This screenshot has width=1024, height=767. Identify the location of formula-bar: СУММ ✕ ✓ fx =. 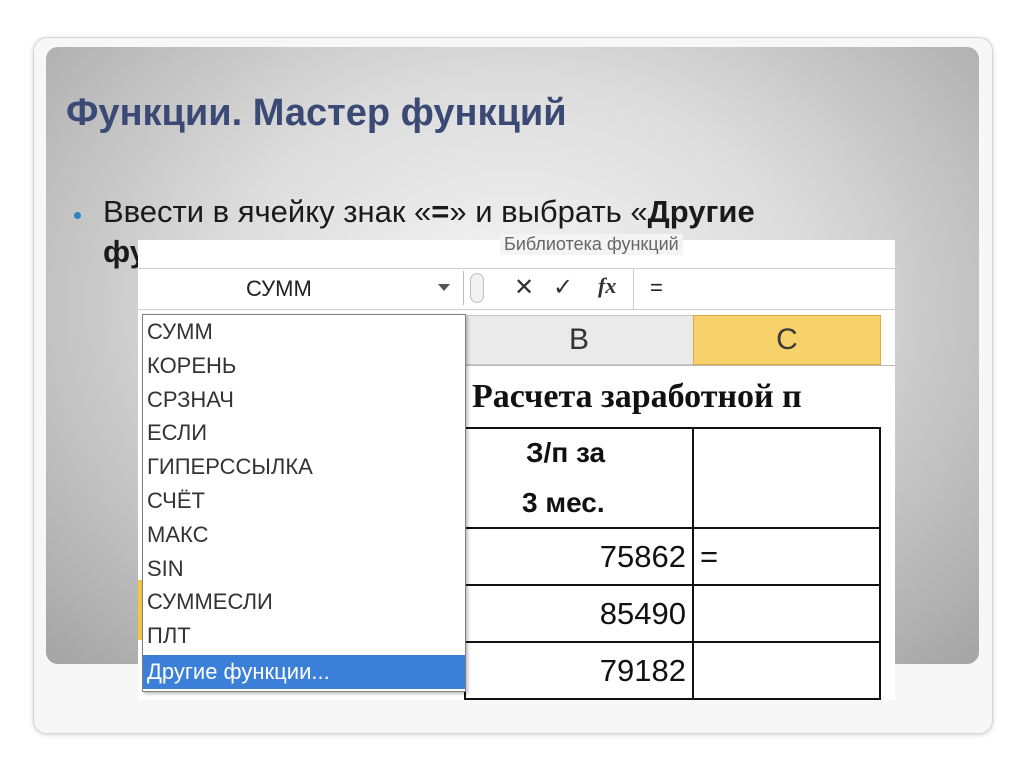
(516, 289).